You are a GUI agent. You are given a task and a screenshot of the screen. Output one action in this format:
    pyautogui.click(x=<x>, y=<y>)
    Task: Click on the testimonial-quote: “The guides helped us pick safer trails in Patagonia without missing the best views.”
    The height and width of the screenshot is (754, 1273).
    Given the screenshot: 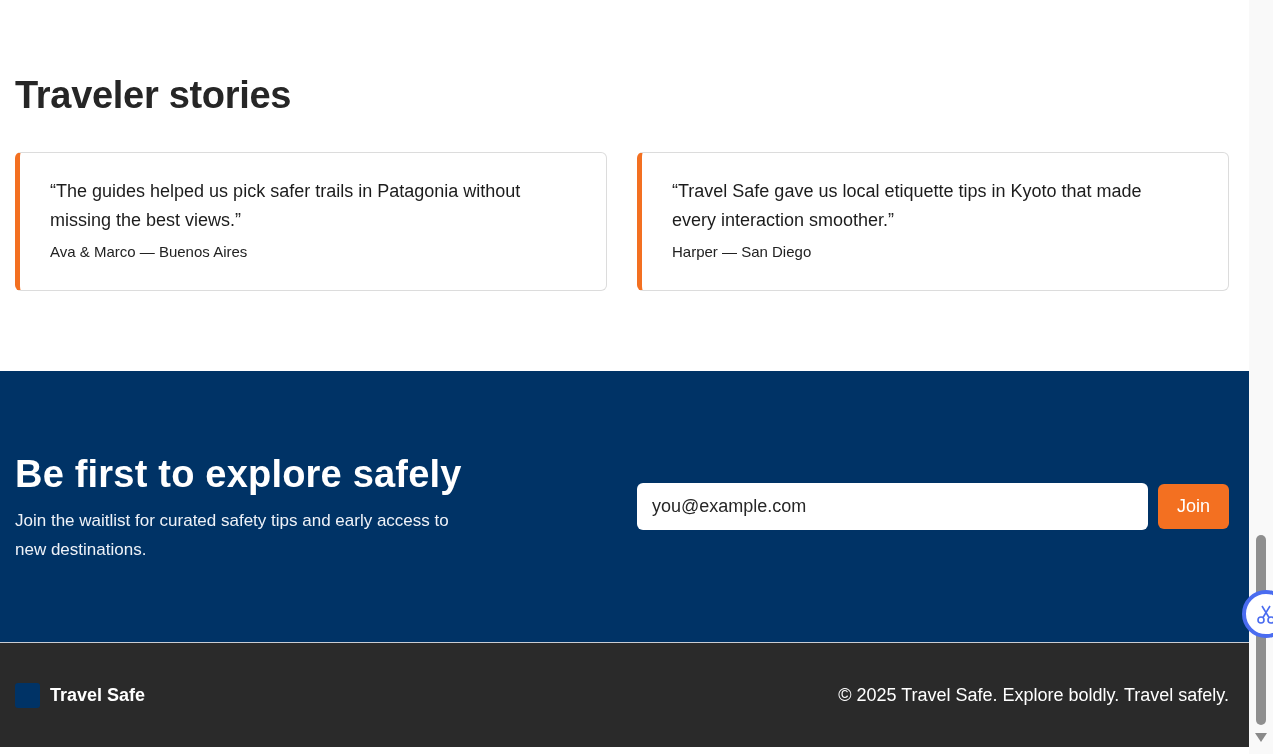 What is the action you would take?
    pyautogui.click(x=286, y=206)
    